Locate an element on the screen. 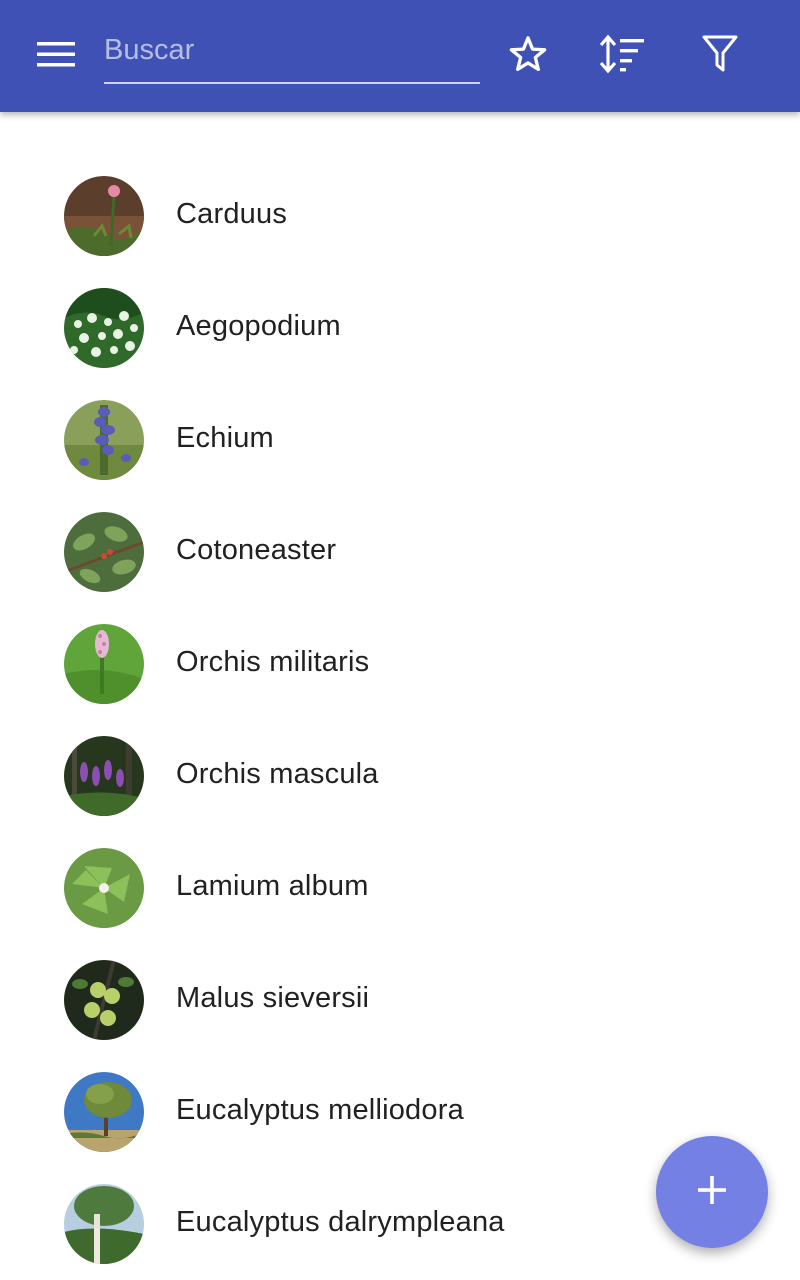 Image resolution: width=800 pixels, height=1280 pixels. list-item: Echium is located at coordinates (400, 440).